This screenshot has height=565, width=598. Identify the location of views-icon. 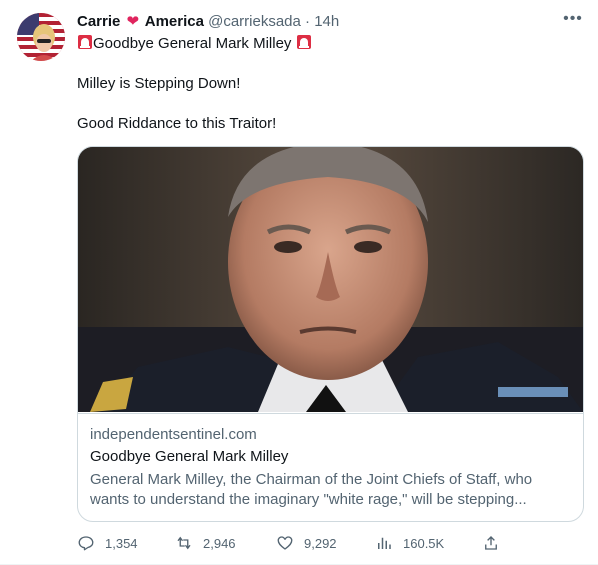
(384, 543).